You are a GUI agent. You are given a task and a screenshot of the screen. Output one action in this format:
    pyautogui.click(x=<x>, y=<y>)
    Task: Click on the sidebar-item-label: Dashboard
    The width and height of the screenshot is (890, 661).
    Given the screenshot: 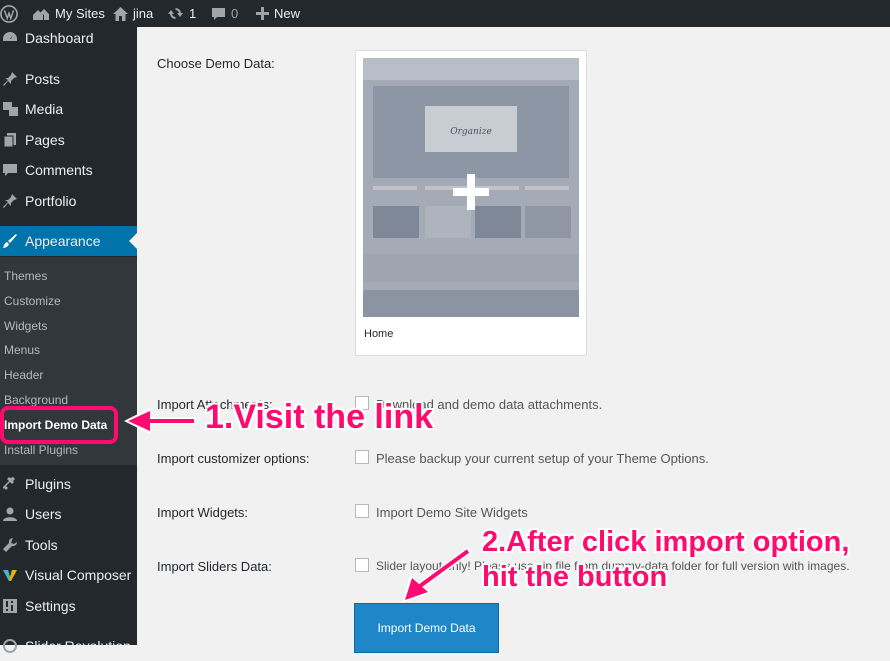 What is the action you would take?
    pyautogui.click(x=59, y=38)
    